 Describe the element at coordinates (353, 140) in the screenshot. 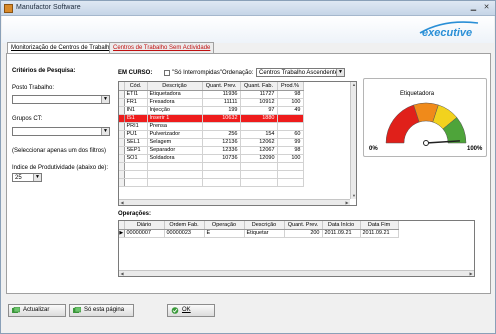

I see `em-curso-vscroll: ▲ ▼` at that location.